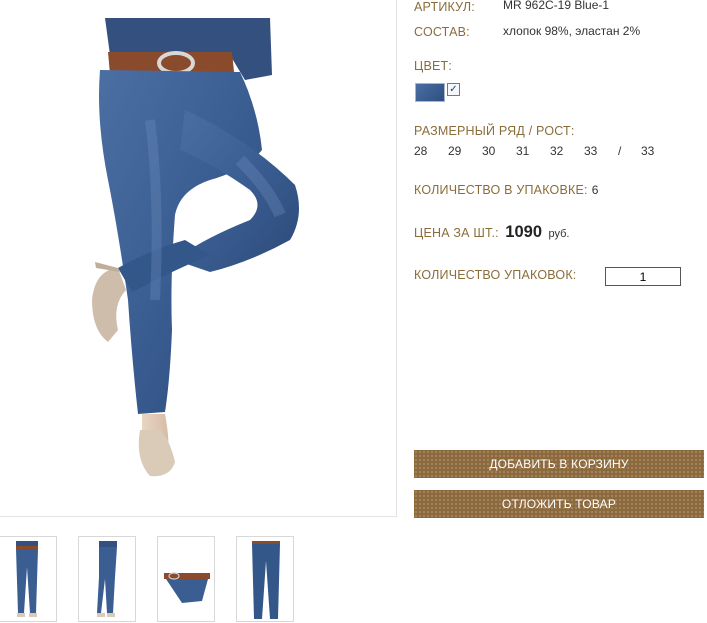 Image resolution: width=707 pixels, height=623 pixels. I want to click on thumbnail-detail, so click(186, 579).